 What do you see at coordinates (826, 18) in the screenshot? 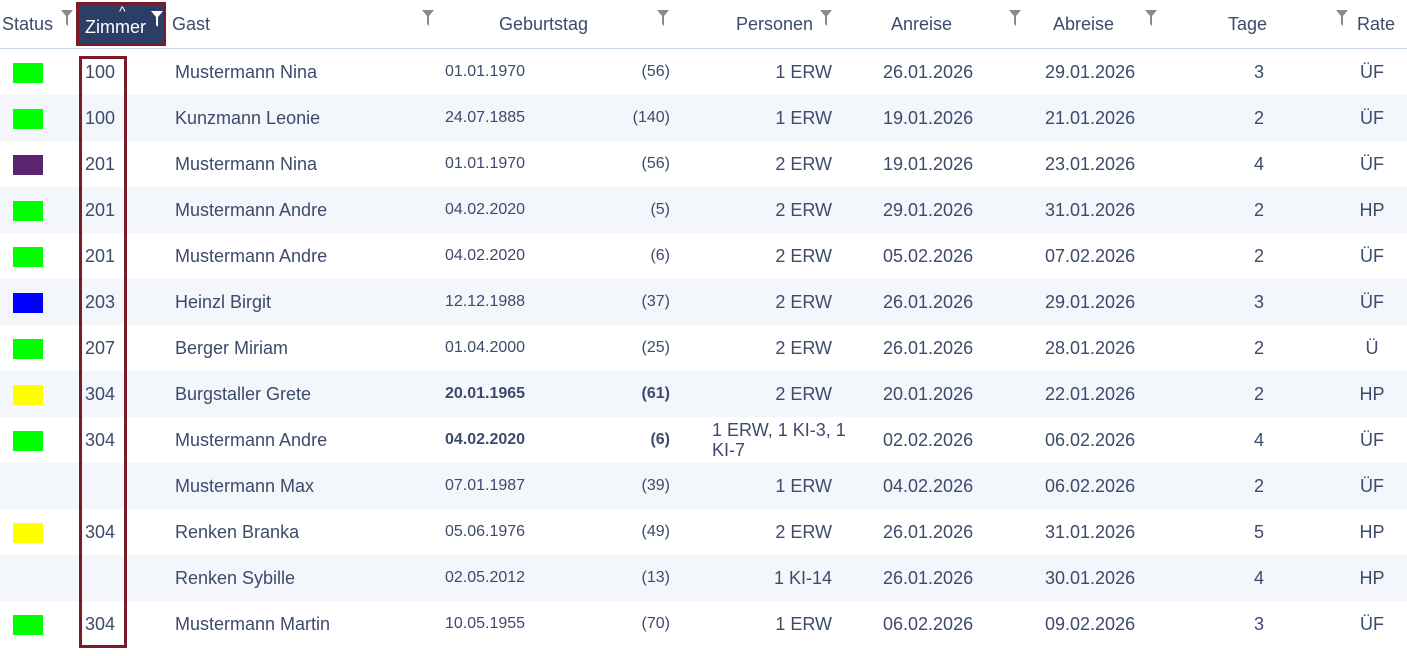
I see `filter-icon-personen` at bounding box center [826, 18].